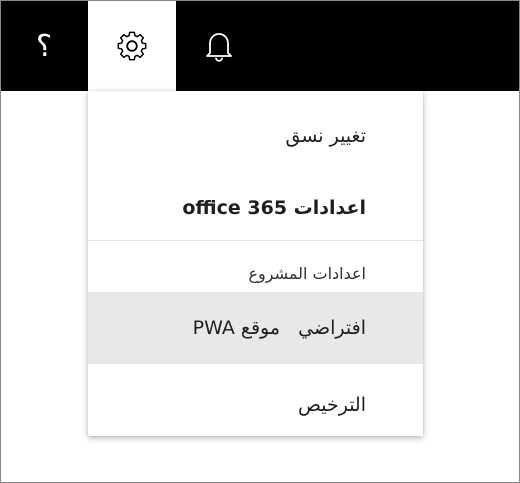  Describe the element at coordinates (325, 136) in the screenshot. I see `change-theme-label: تغيير نسق` at that location.